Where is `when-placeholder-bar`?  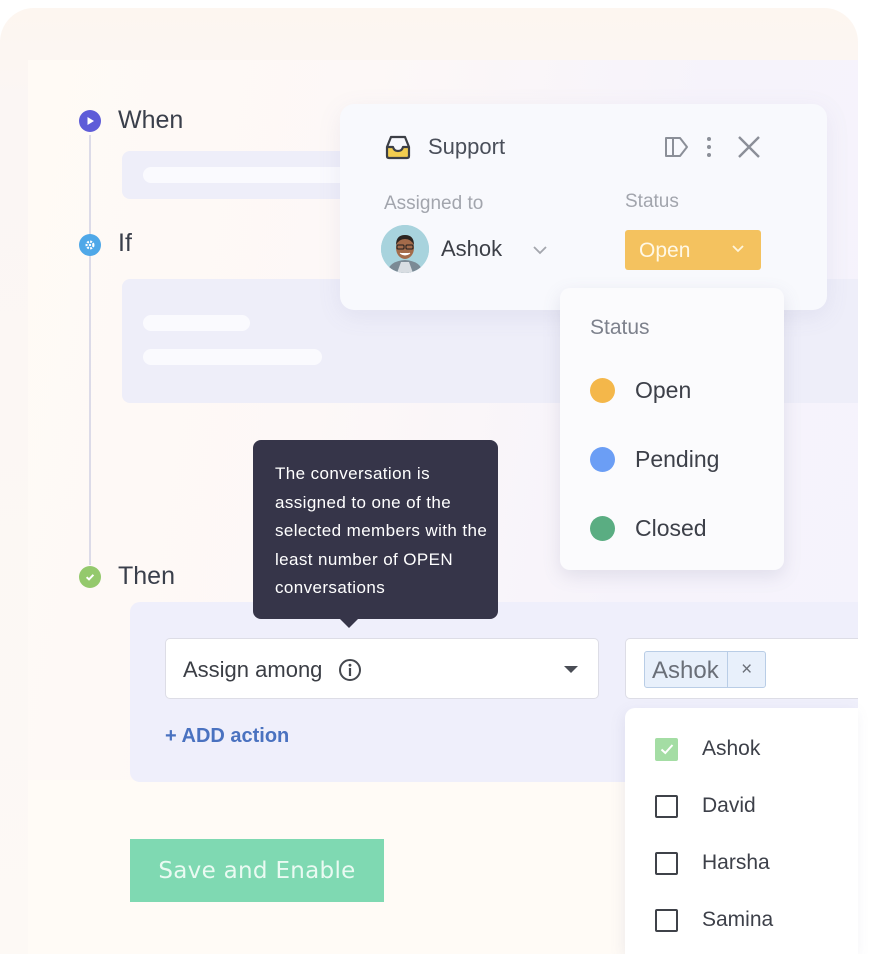 when-placeholder-bar is located at coordinates (248, 175).